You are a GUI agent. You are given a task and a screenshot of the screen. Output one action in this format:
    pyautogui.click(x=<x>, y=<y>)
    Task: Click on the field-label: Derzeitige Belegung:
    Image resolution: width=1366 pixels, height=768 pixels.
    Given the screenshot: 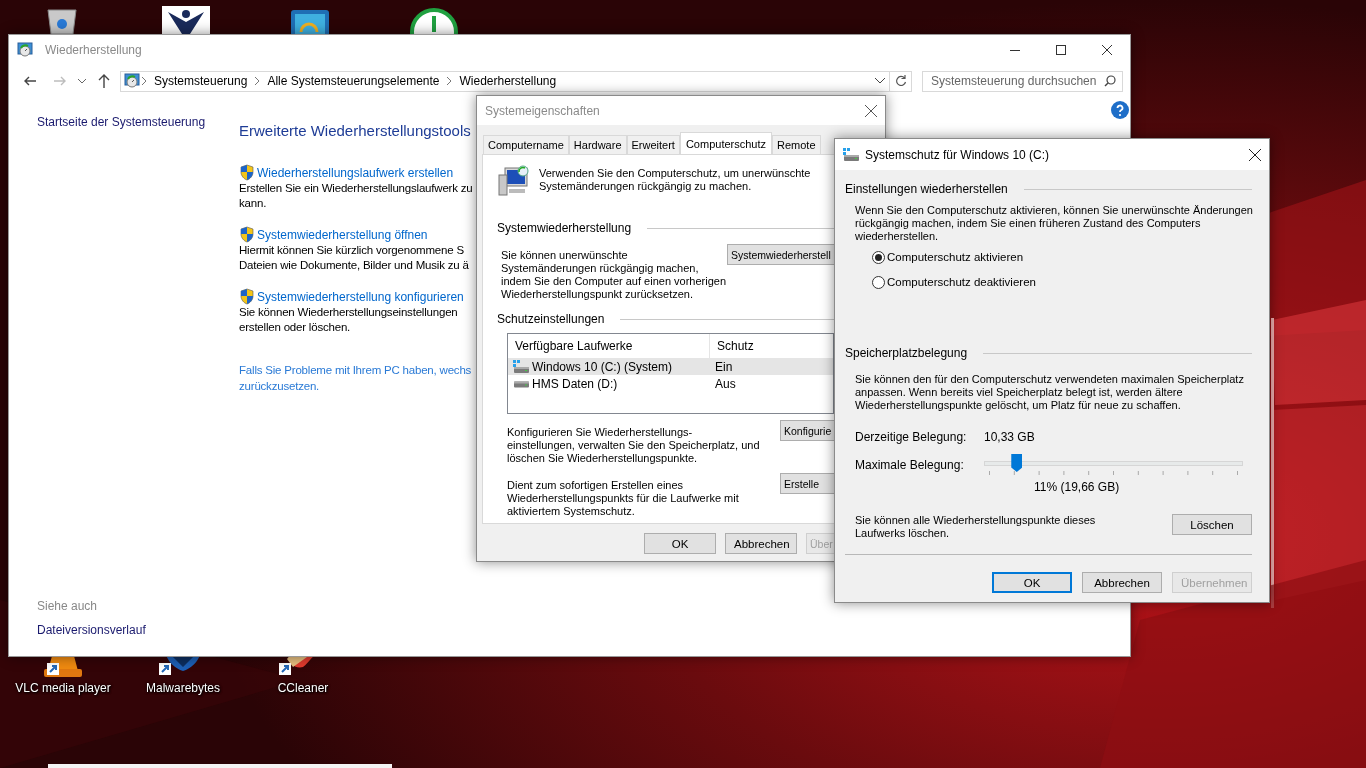 What is the action you would take?
    pyautogui.click(x=911, y=437)
    